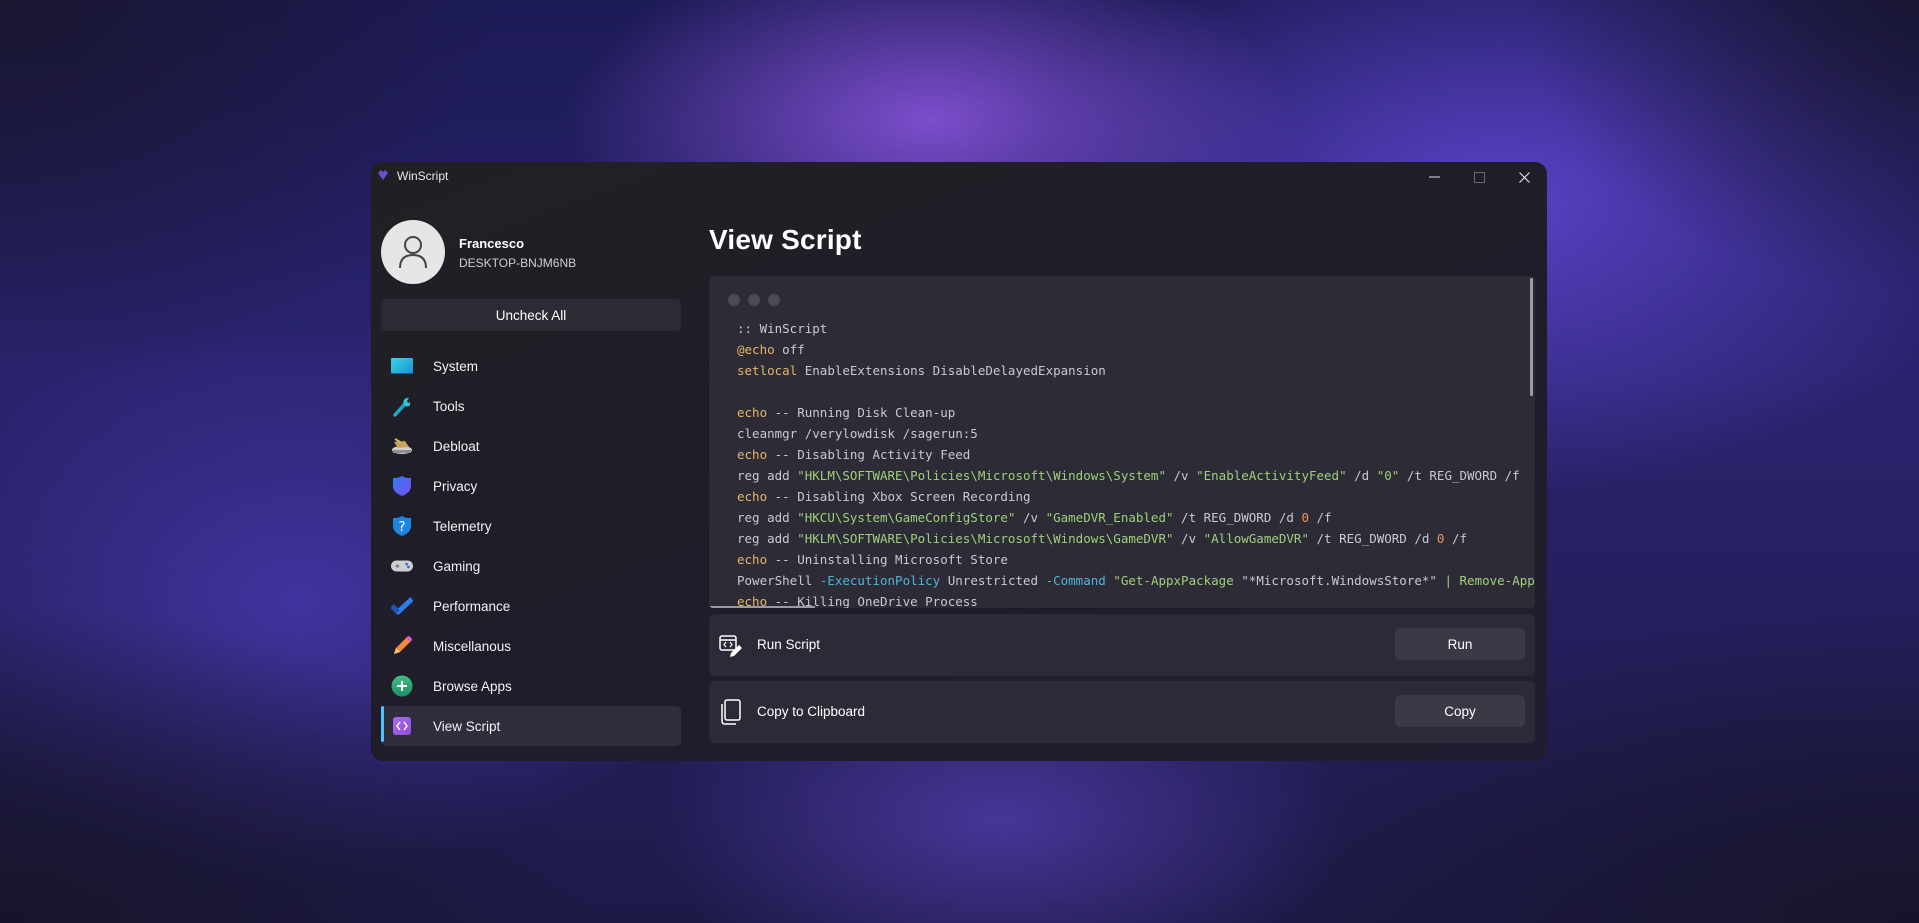 This screenshot has width=1919, height=923. I want to click on code-token: "HKCU\System\GameConfigStore", so click(906, 517).